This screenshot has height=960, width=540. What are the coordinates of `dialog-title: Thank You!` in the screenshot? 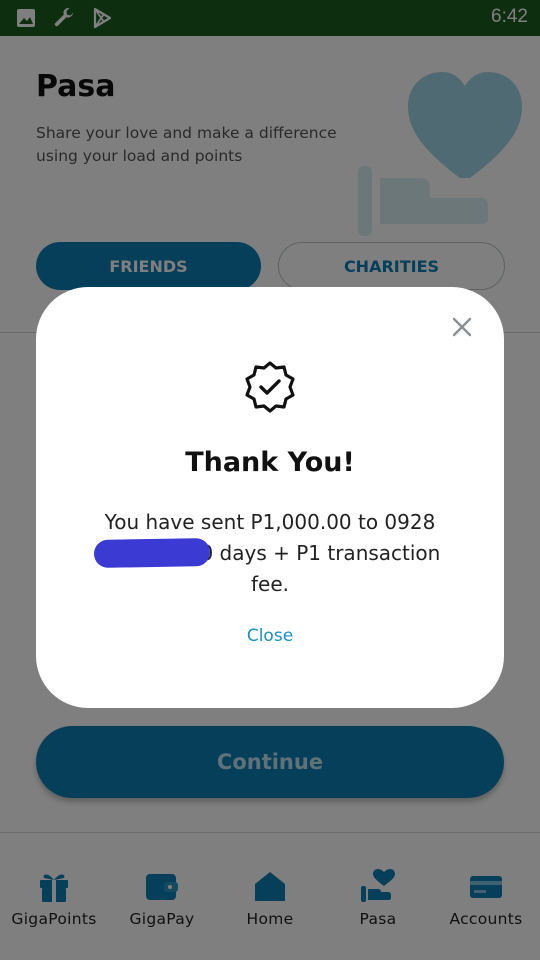 It's located at (270, 462).